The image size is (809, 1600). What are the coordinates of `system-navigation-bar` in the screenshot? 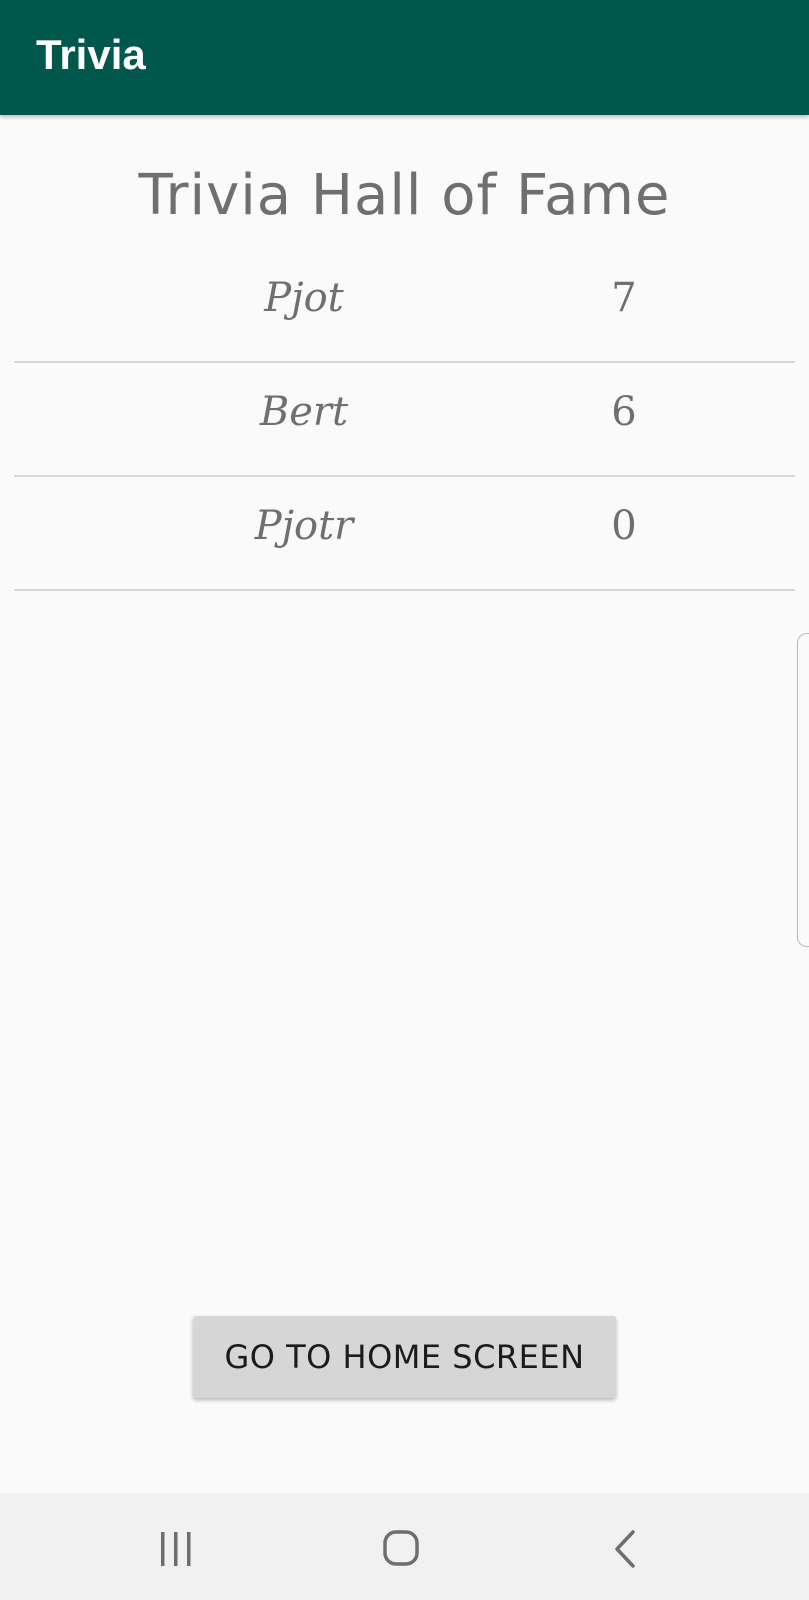 It's located at (404, 1546).